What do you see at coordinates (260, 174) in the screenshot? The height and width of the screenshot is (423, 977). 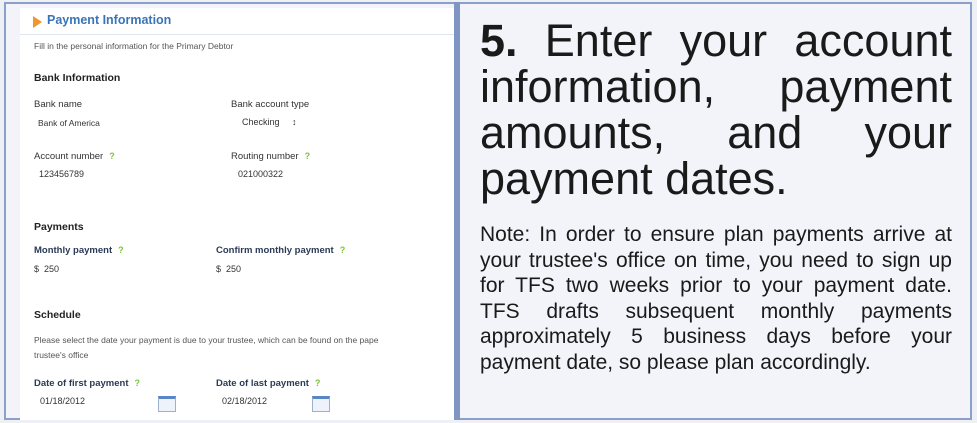 I see `routing-number-field: 021000322` at bounding box center [260, 174].